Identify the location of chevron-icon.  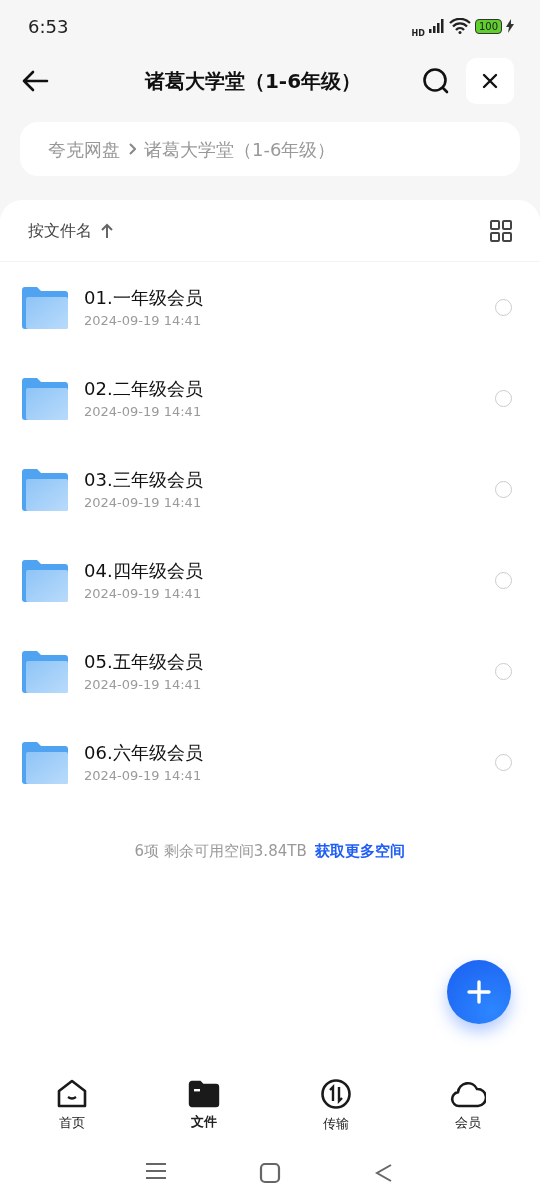
(132, 149).